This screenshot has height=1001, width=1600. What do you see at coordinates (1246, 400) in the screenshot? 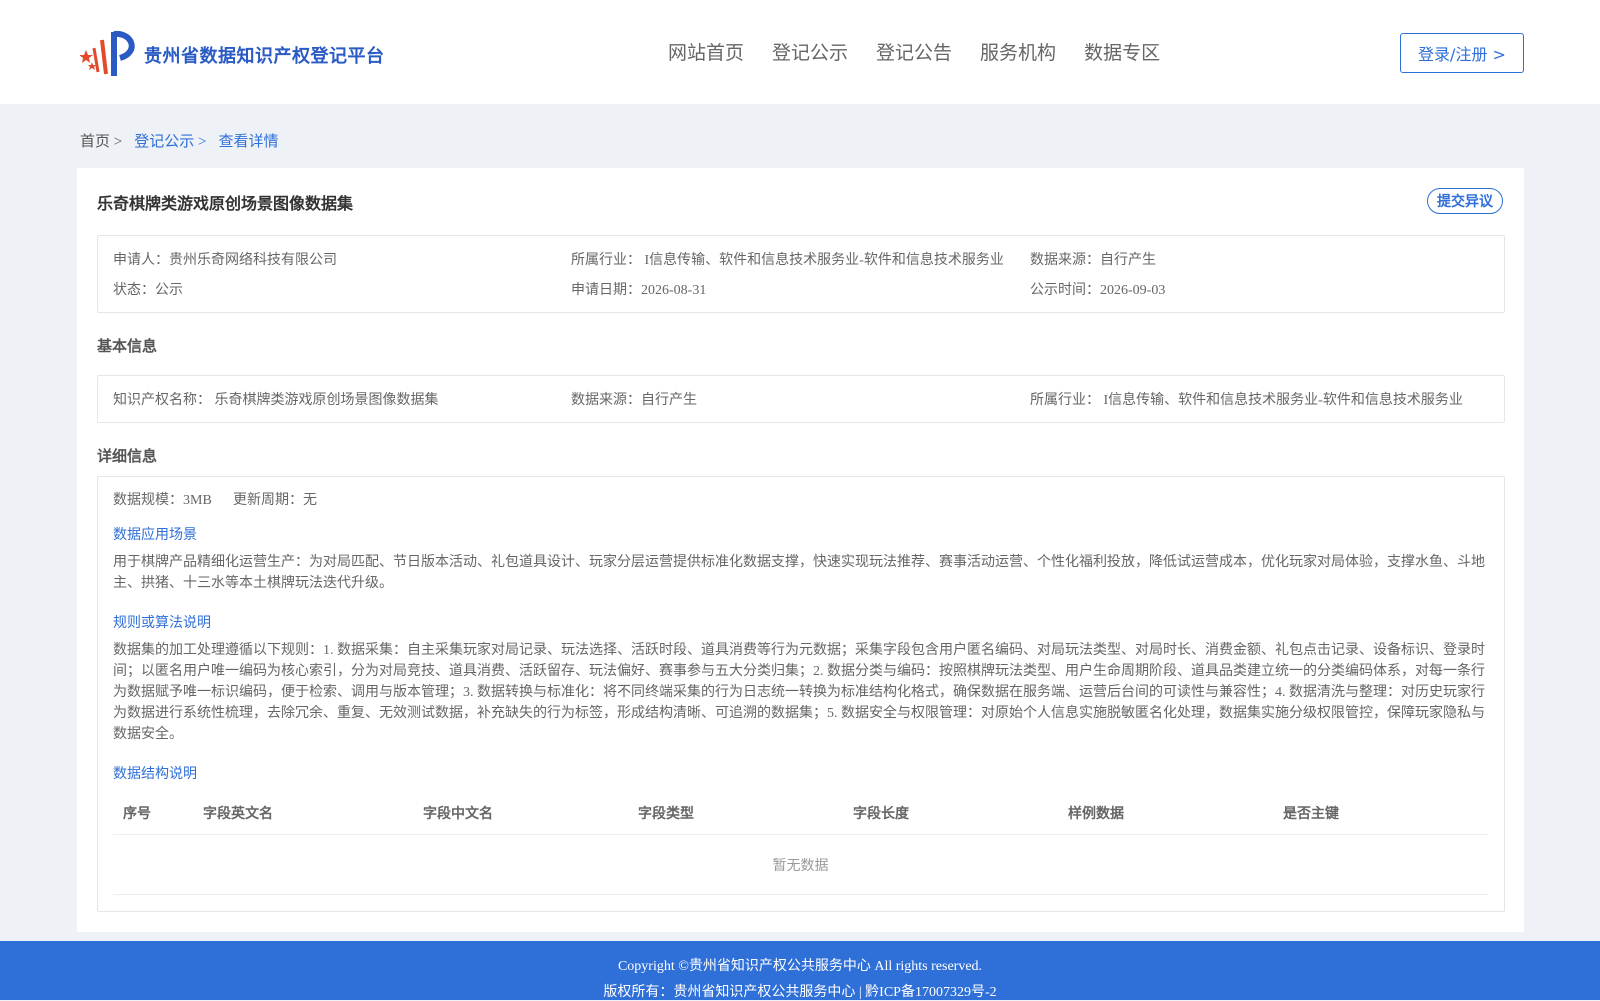
I see `basic-industry-text: 所属行业： I信息传输、软件和信息技术服务业-软件和信息技术服务业` at bounding box center [1246, 400].